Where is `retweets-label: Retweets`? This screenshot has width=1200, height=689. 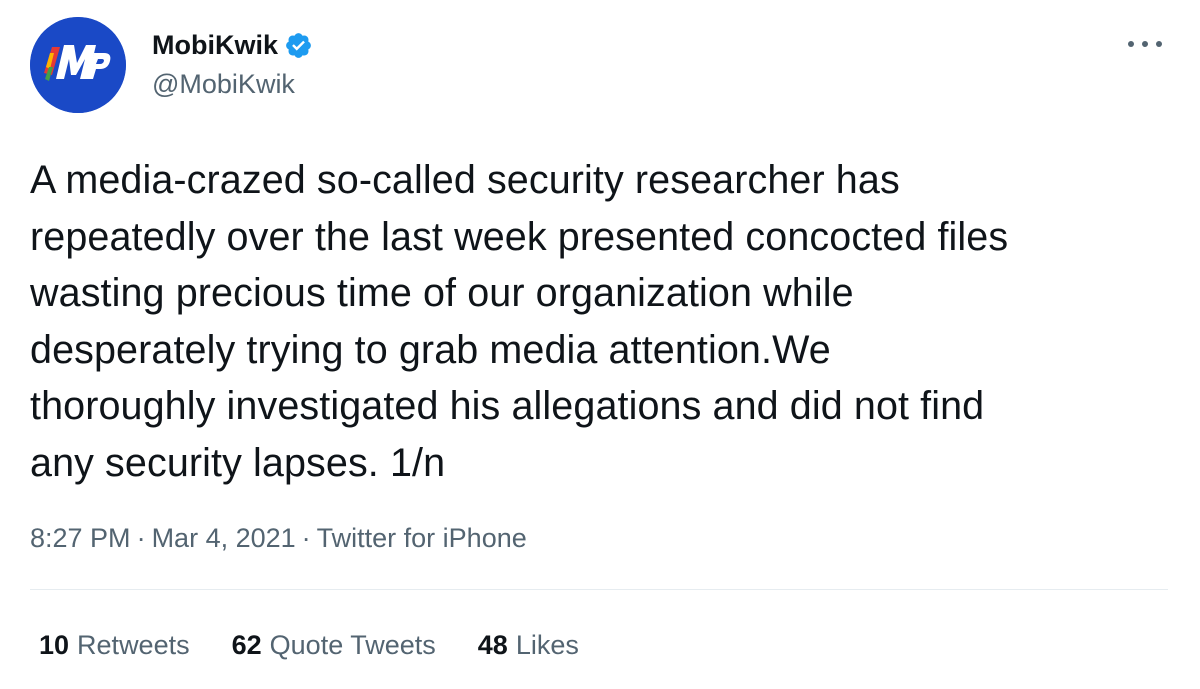 retweets-label: Retweets is located at coordinates (133, 645).